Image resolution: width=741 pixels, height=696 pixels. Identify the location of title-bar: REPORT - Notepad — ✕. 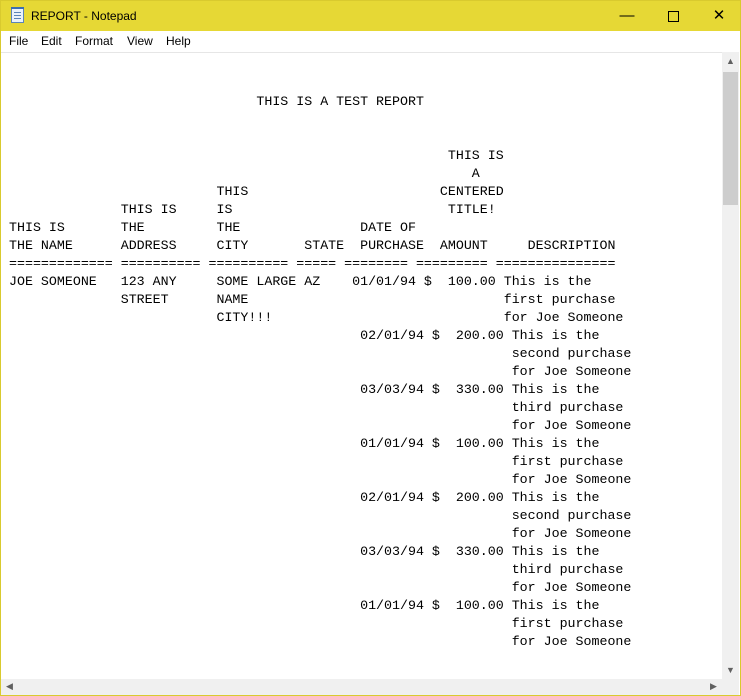
(370, 16).